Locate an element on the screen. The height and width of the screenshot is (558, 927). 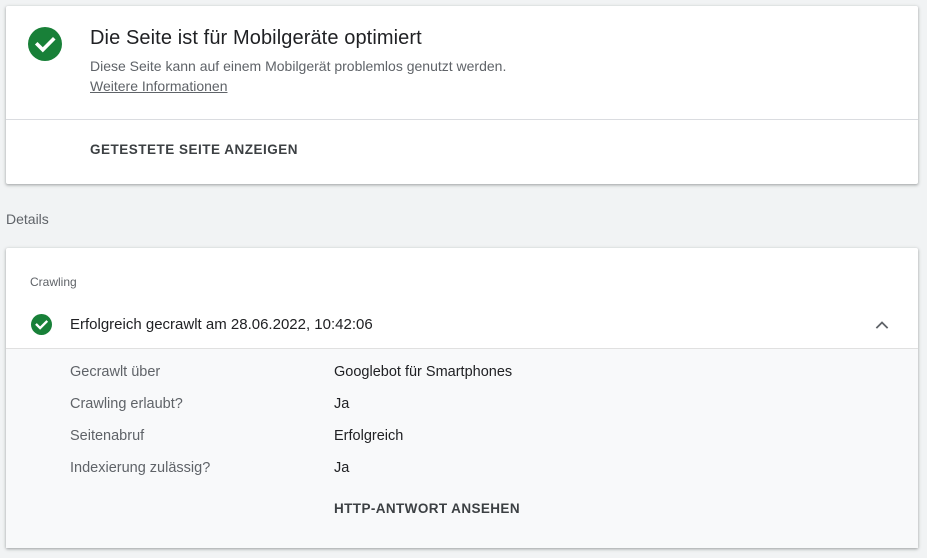
view-http-response-button: HTTP-ANTWORT ANSEHEN is located at coordinates (427, 508).